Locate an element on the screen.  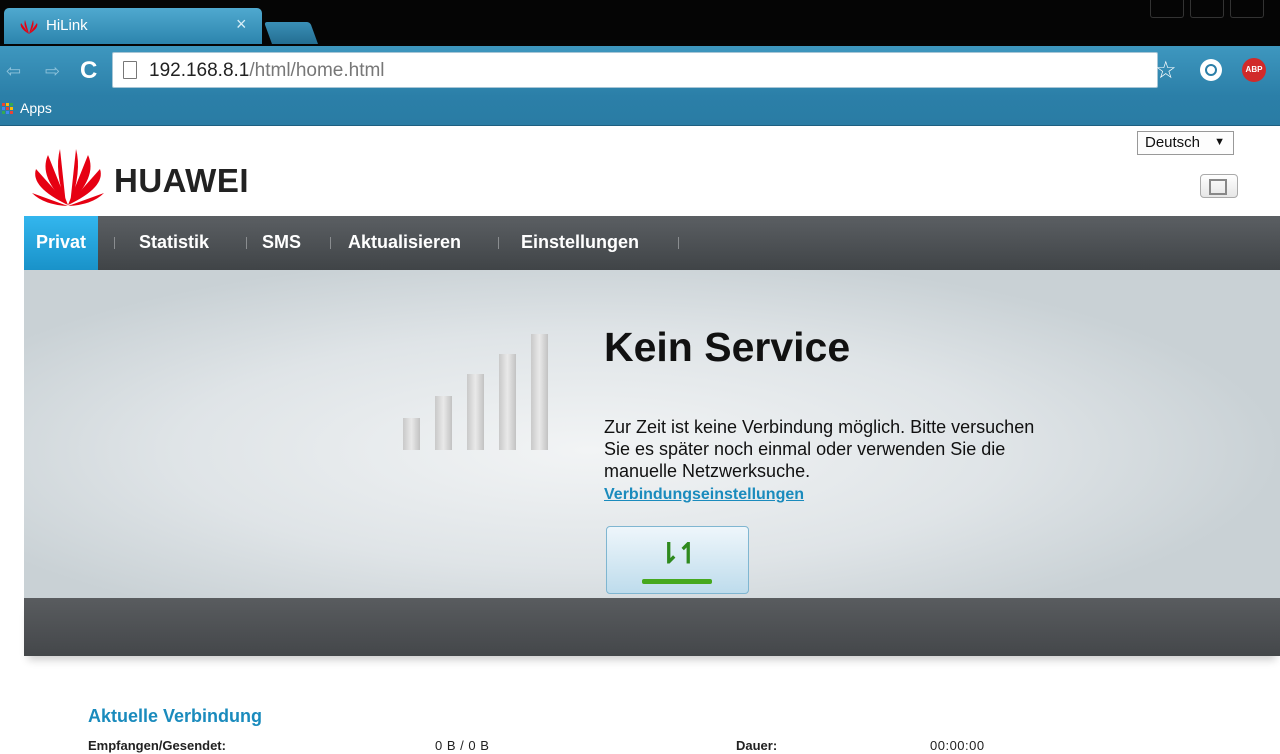
huawei-logo-icon is located at coordinates (68, 177).